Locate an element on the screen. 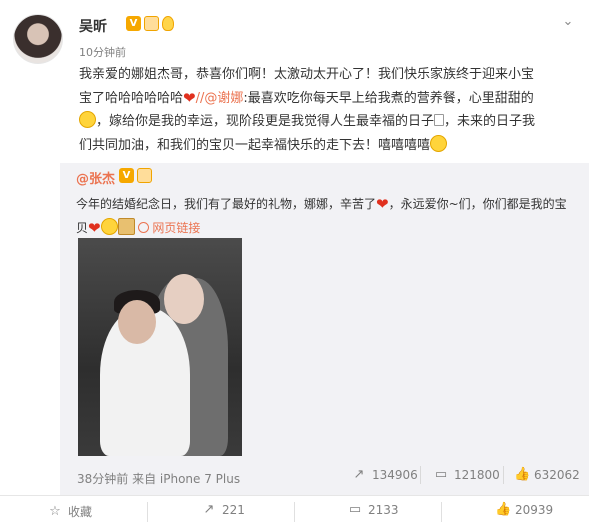 The height and width of the screenshot is (530, 589). post-text: ，嫁给你是我的幸运，现阶段更是我觉得人生最幸福的日子 is located at coordinates (265, 121).